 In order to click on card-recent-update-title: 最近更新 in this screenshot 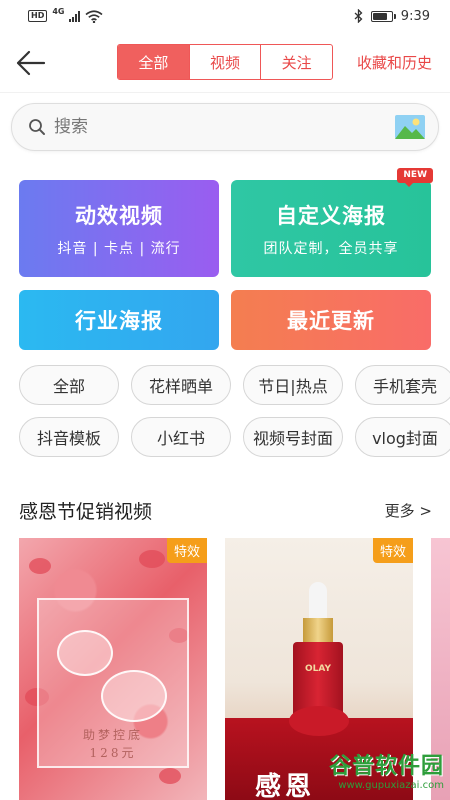, I will do `click(331, 321)`.